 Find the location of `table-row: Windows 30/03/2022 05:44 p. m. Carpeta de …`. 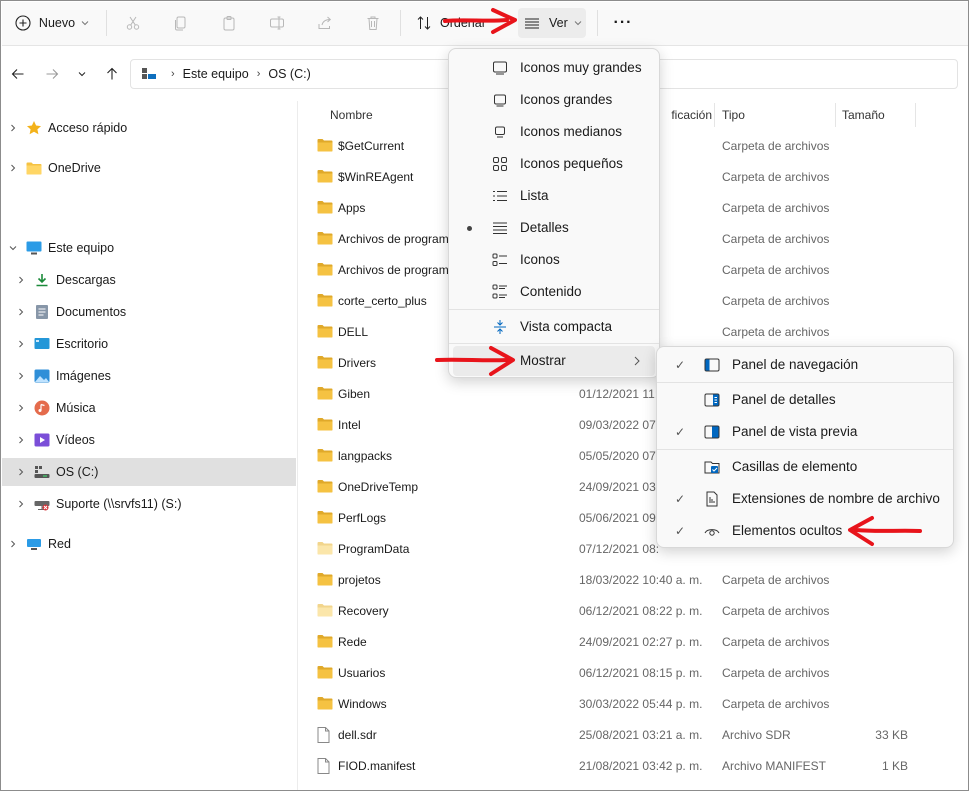

table-row: Windows 30/03/2022 05:44 p. m. Carpeta de … is located at coordinates (633, 704).